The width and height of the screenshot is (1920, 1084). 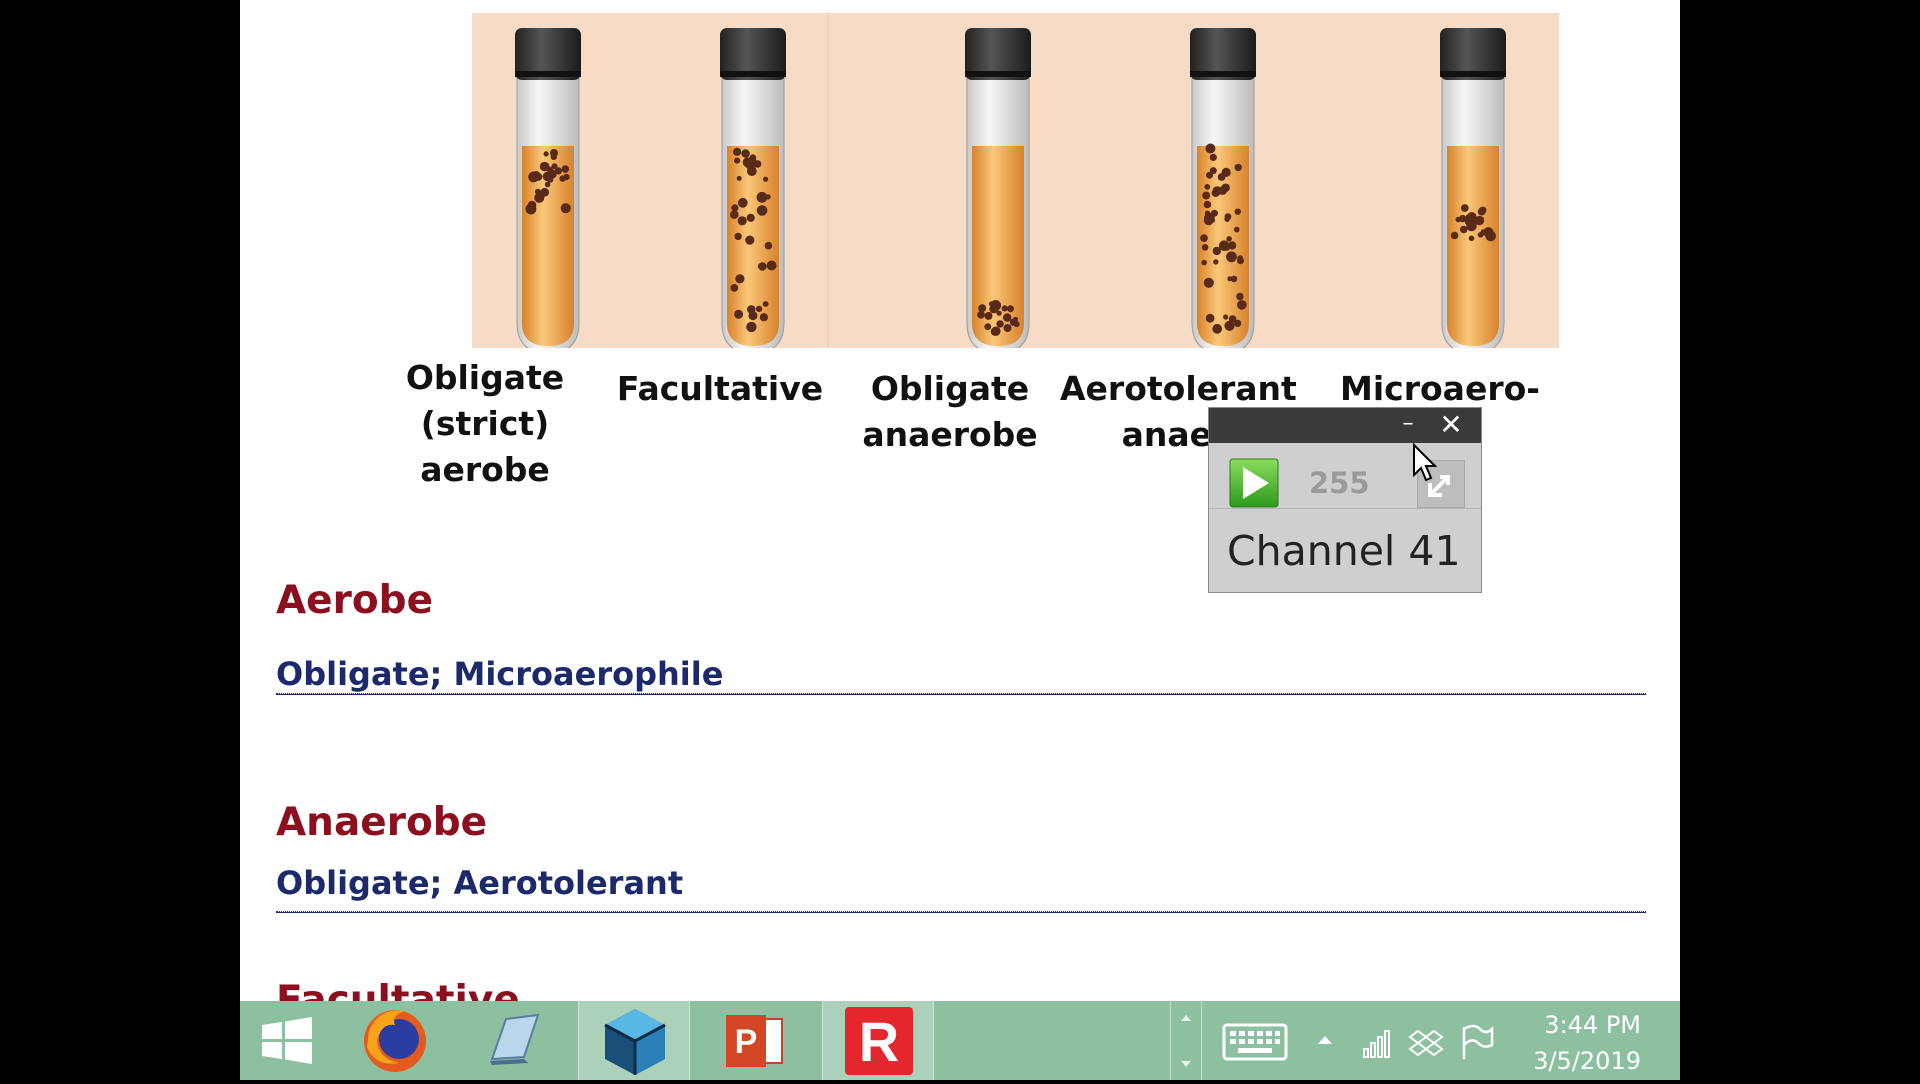 I want to click on tube-aerotolerant, so click(x=1223, y=188).